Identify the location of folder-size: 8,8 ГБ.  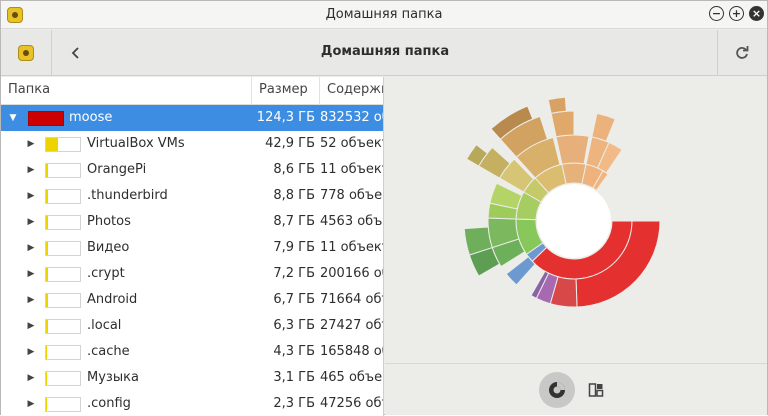
(294, 195).